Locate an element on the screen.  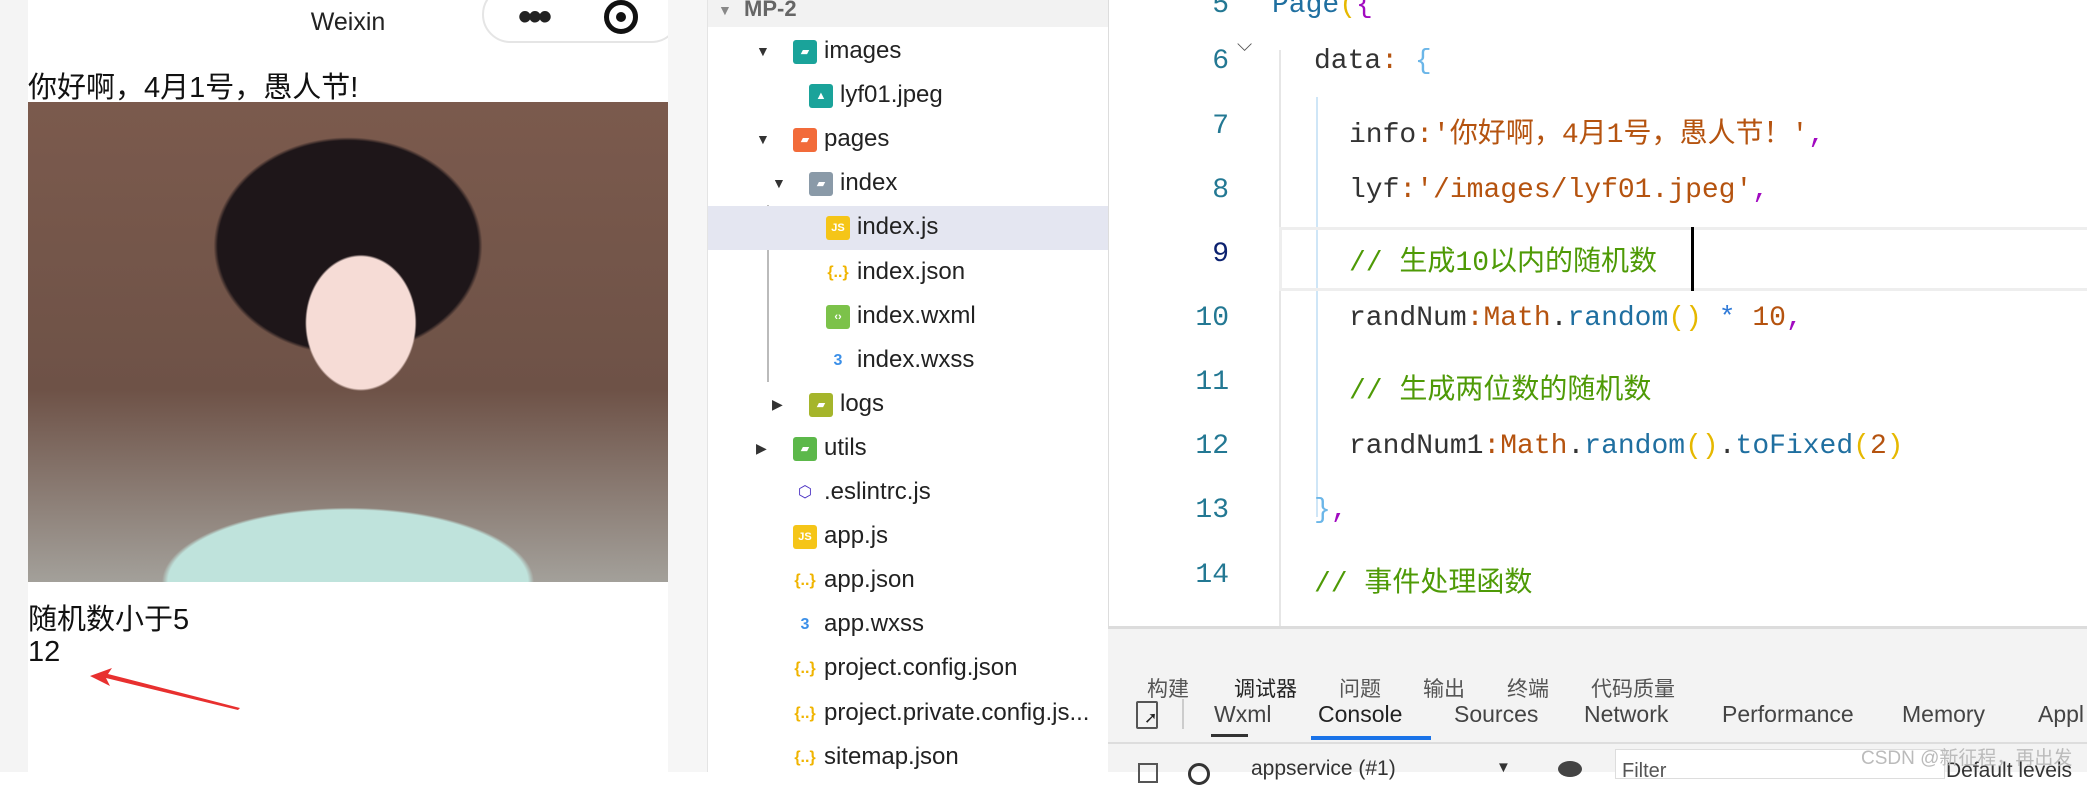
tree-item-label: index is located at coordinates (869, 183).